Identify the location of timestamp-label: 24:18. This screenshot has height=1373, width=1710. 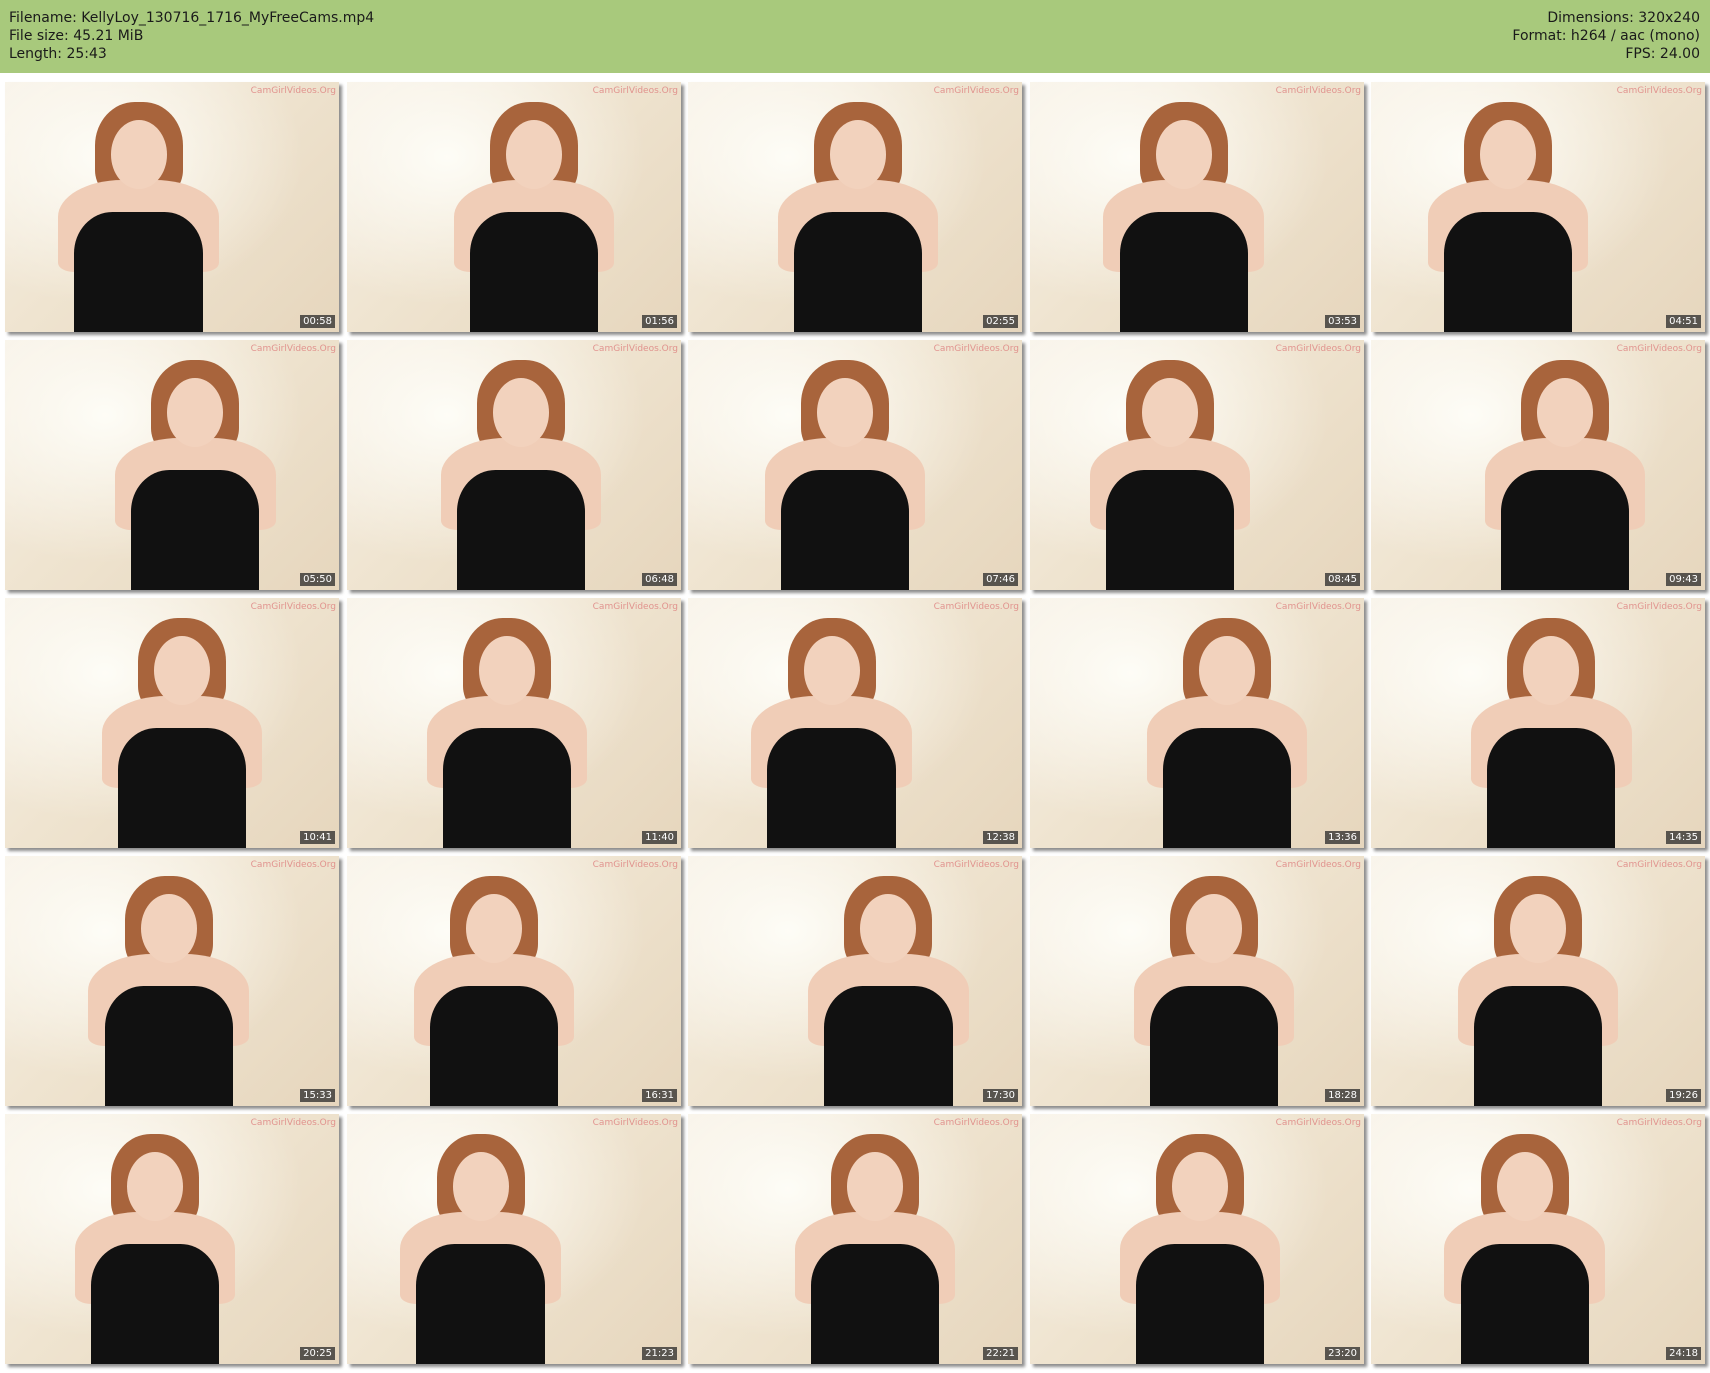
(1683, 1353).